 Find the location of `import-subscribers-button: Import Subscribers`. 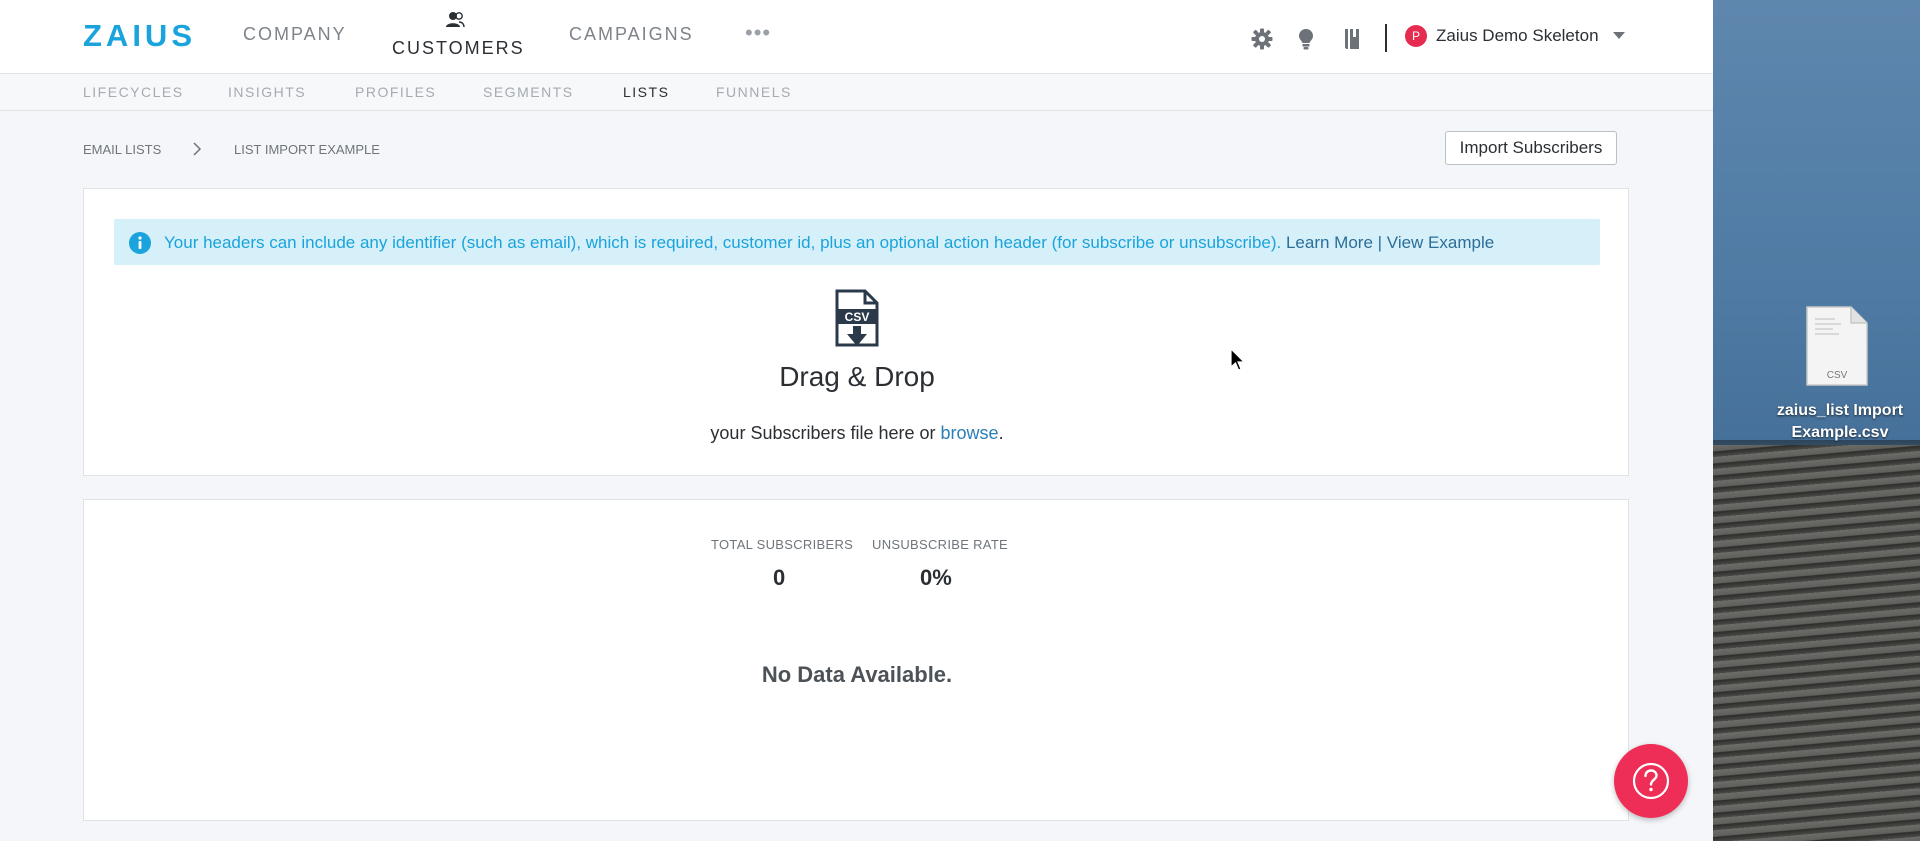

import-subscribers-button: Import Subscribers is located at coordinates (1531, 148).